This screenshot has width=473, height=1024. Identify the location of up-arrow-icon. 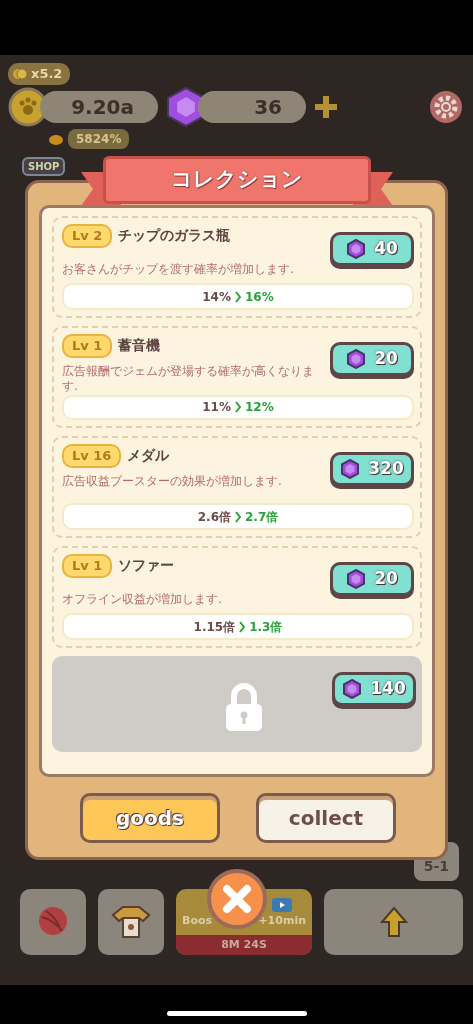
(393, 922).